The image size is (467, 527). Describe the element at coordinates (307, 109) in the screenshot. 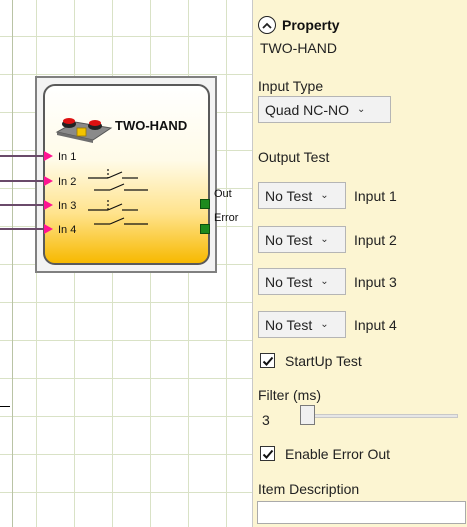

I see `input-type-value: Quad NC-NO` at that location.